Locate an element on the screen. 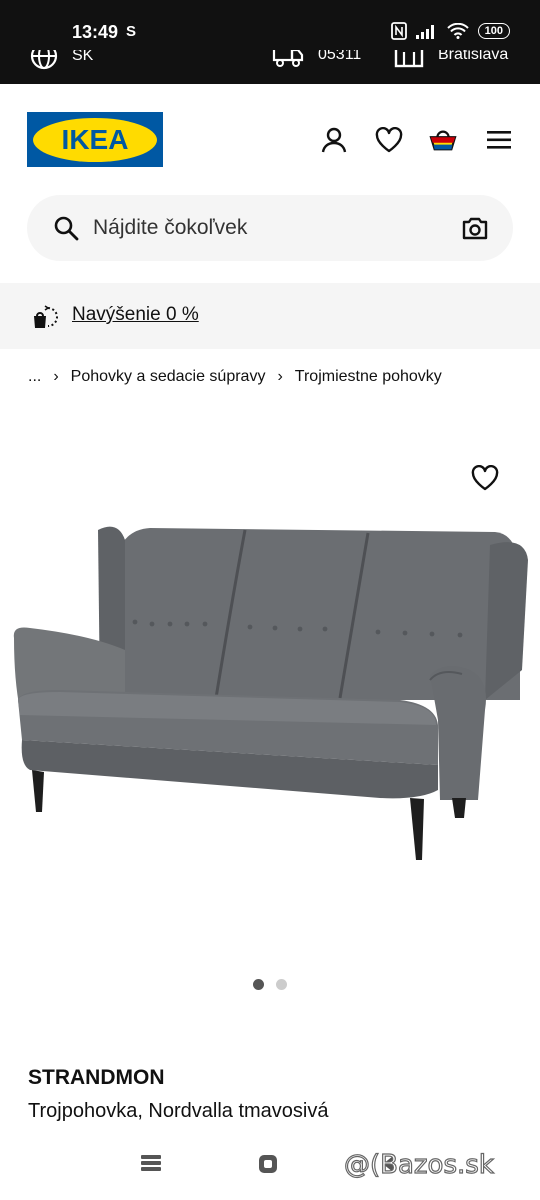 This screenshot has height=1200, width=540. menu-hamburger-icon is located at coordinates (499, 140).